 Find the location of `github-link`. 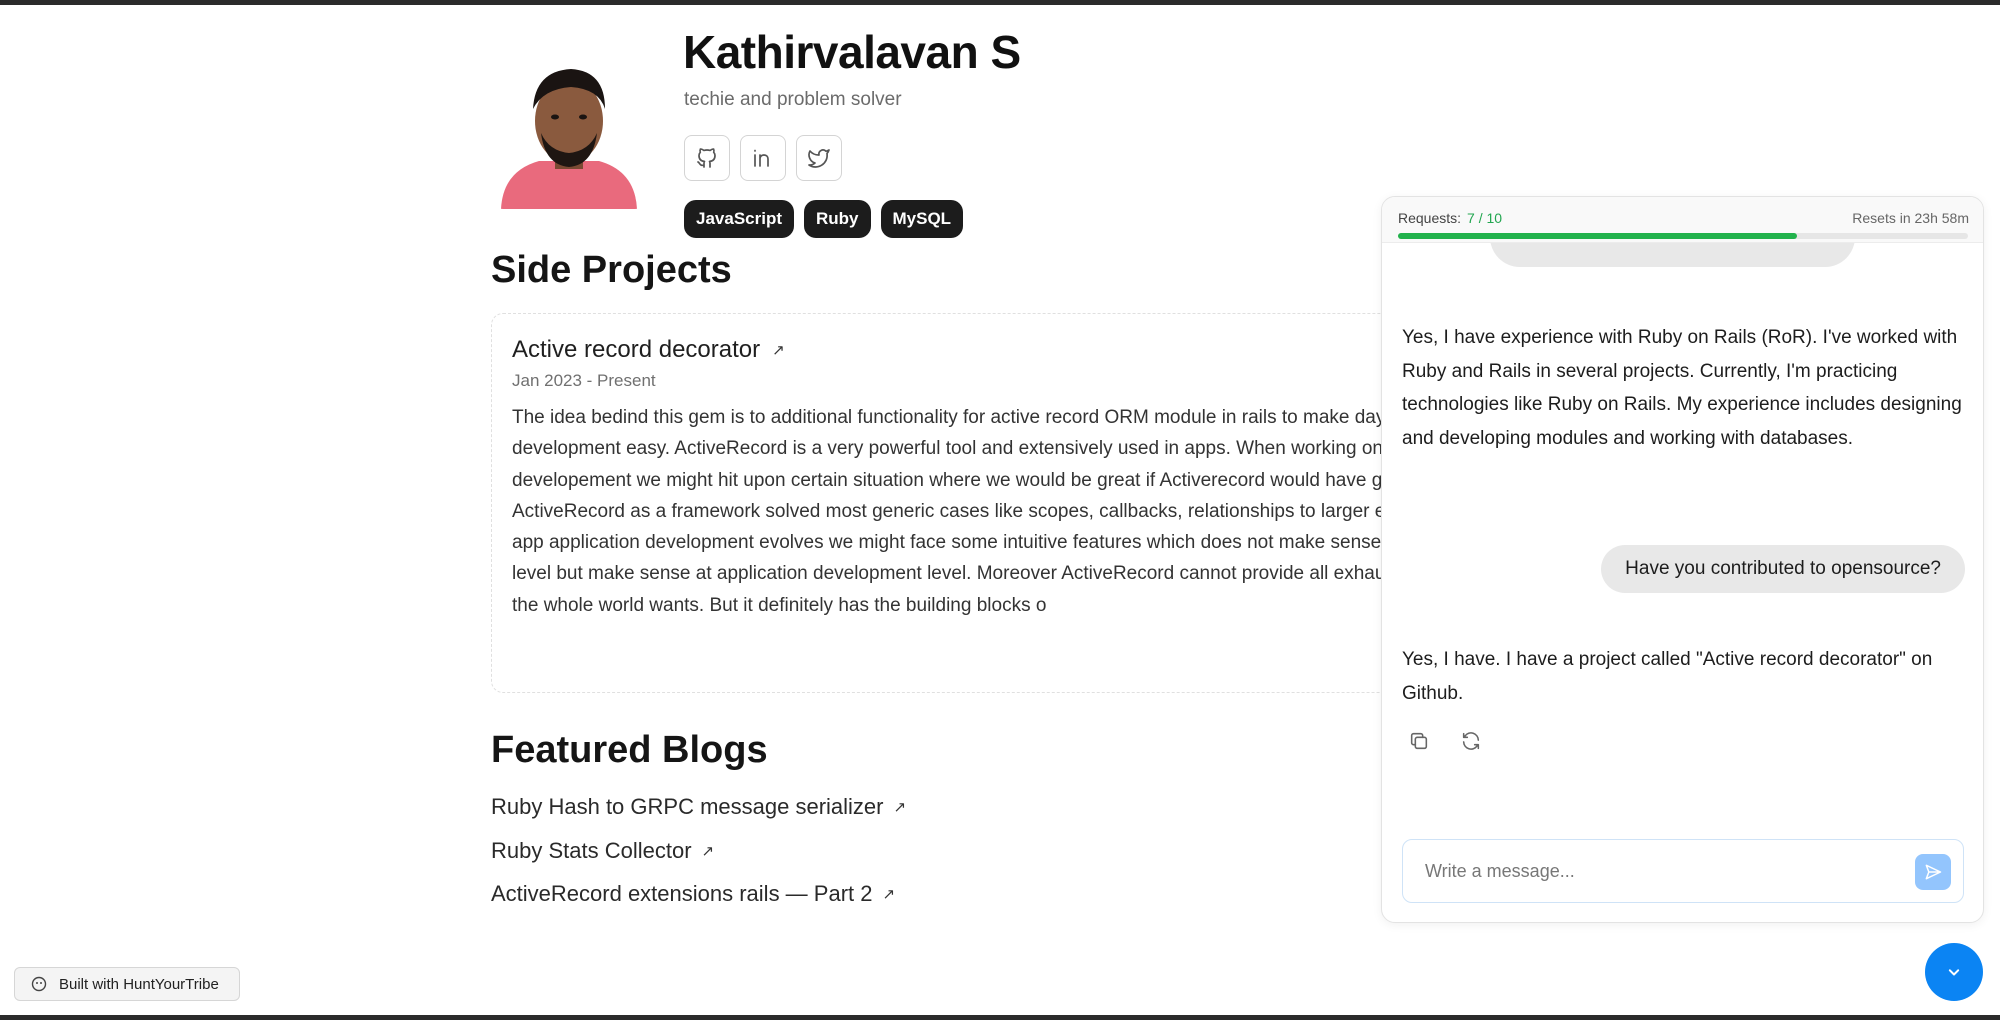

github-link is located at coordinates (707, 158).